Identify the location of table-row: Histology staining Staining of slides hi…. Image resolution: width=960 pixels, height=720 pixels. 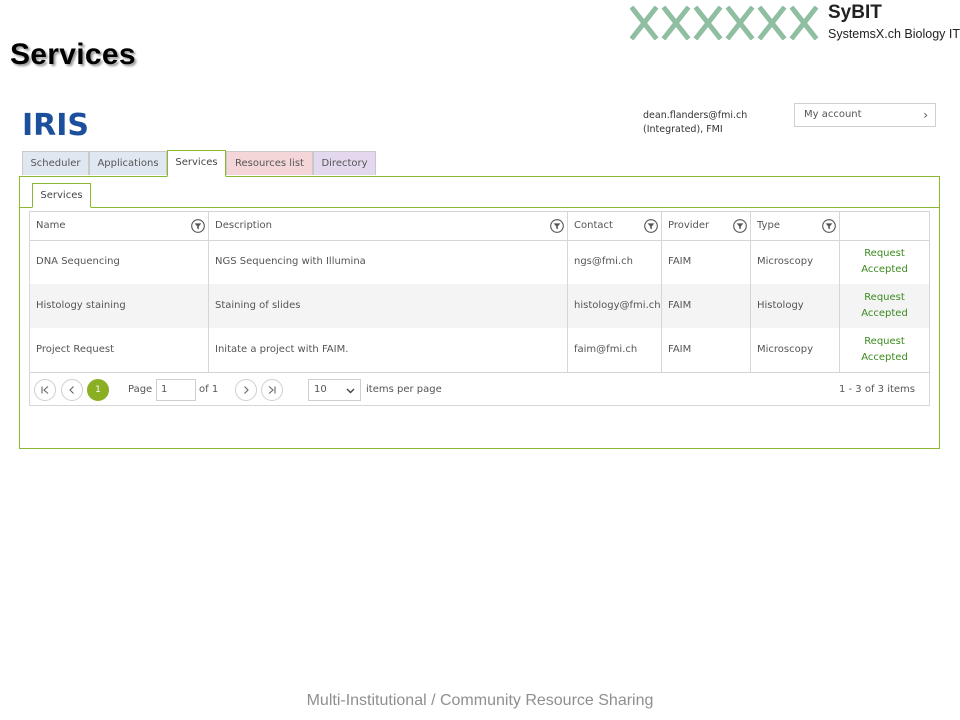
(479, 306).